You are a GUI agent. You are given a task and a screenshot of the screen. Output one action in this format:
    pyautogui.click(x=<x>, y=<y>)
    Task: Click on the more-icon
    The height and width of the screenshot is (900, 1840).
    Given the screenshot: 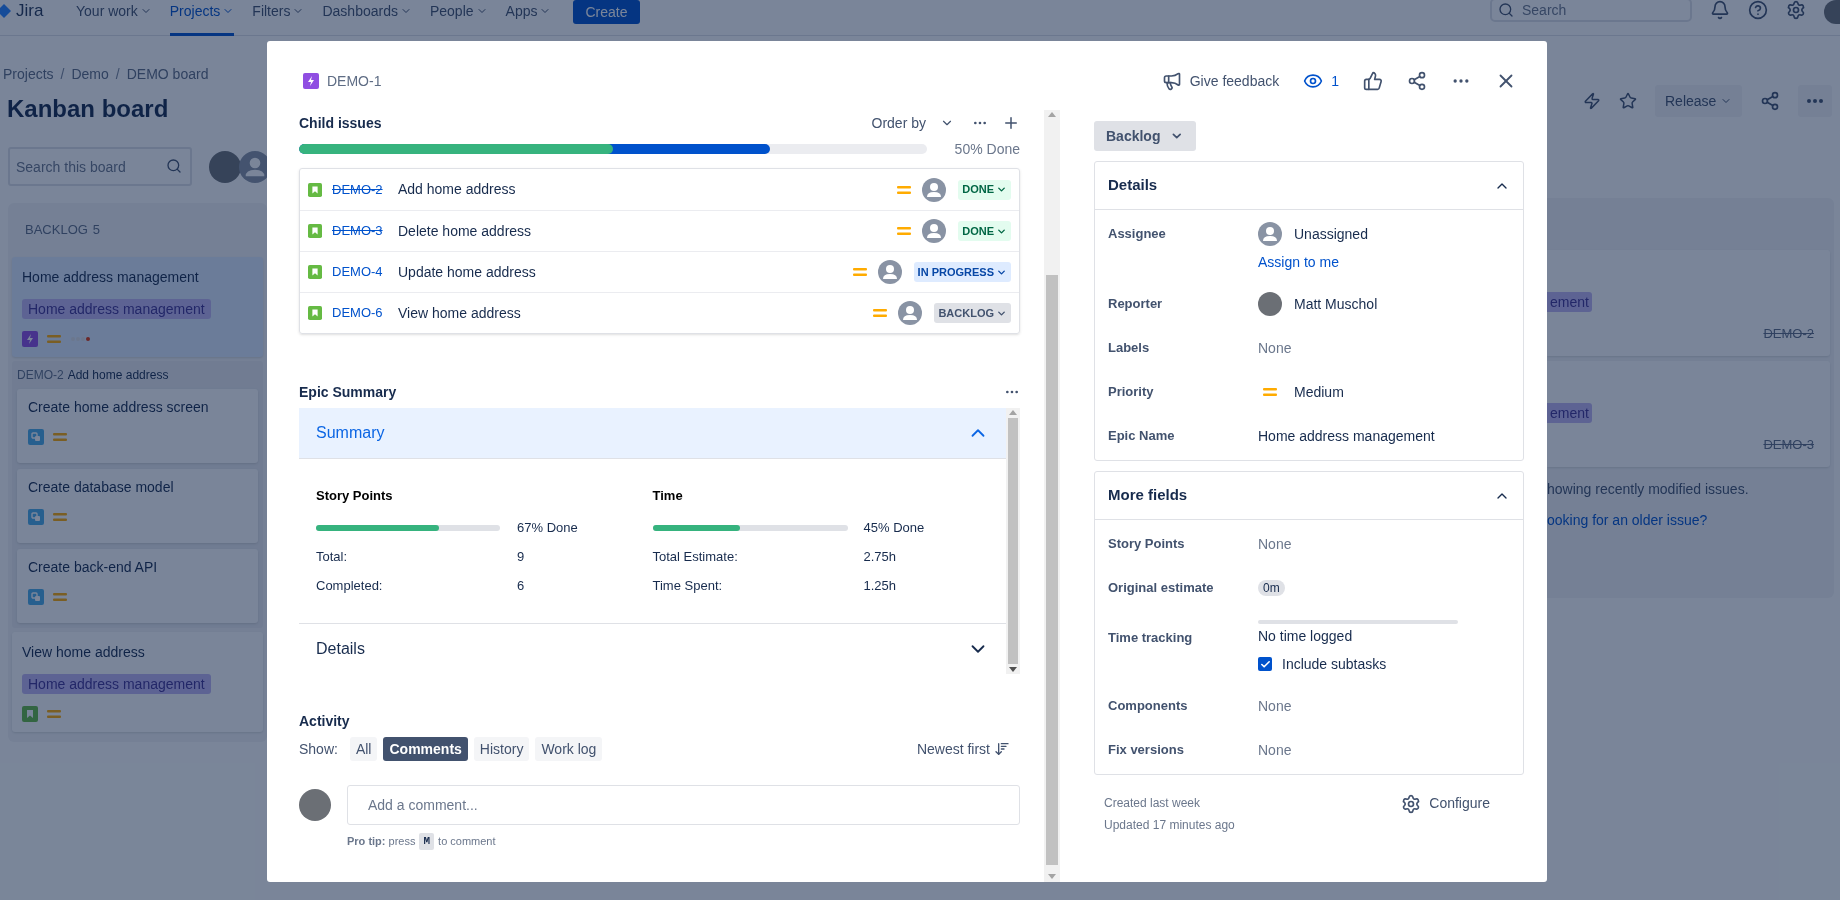 What is the action you would take?
    pyautogui.click(x=1815, y=101)
    